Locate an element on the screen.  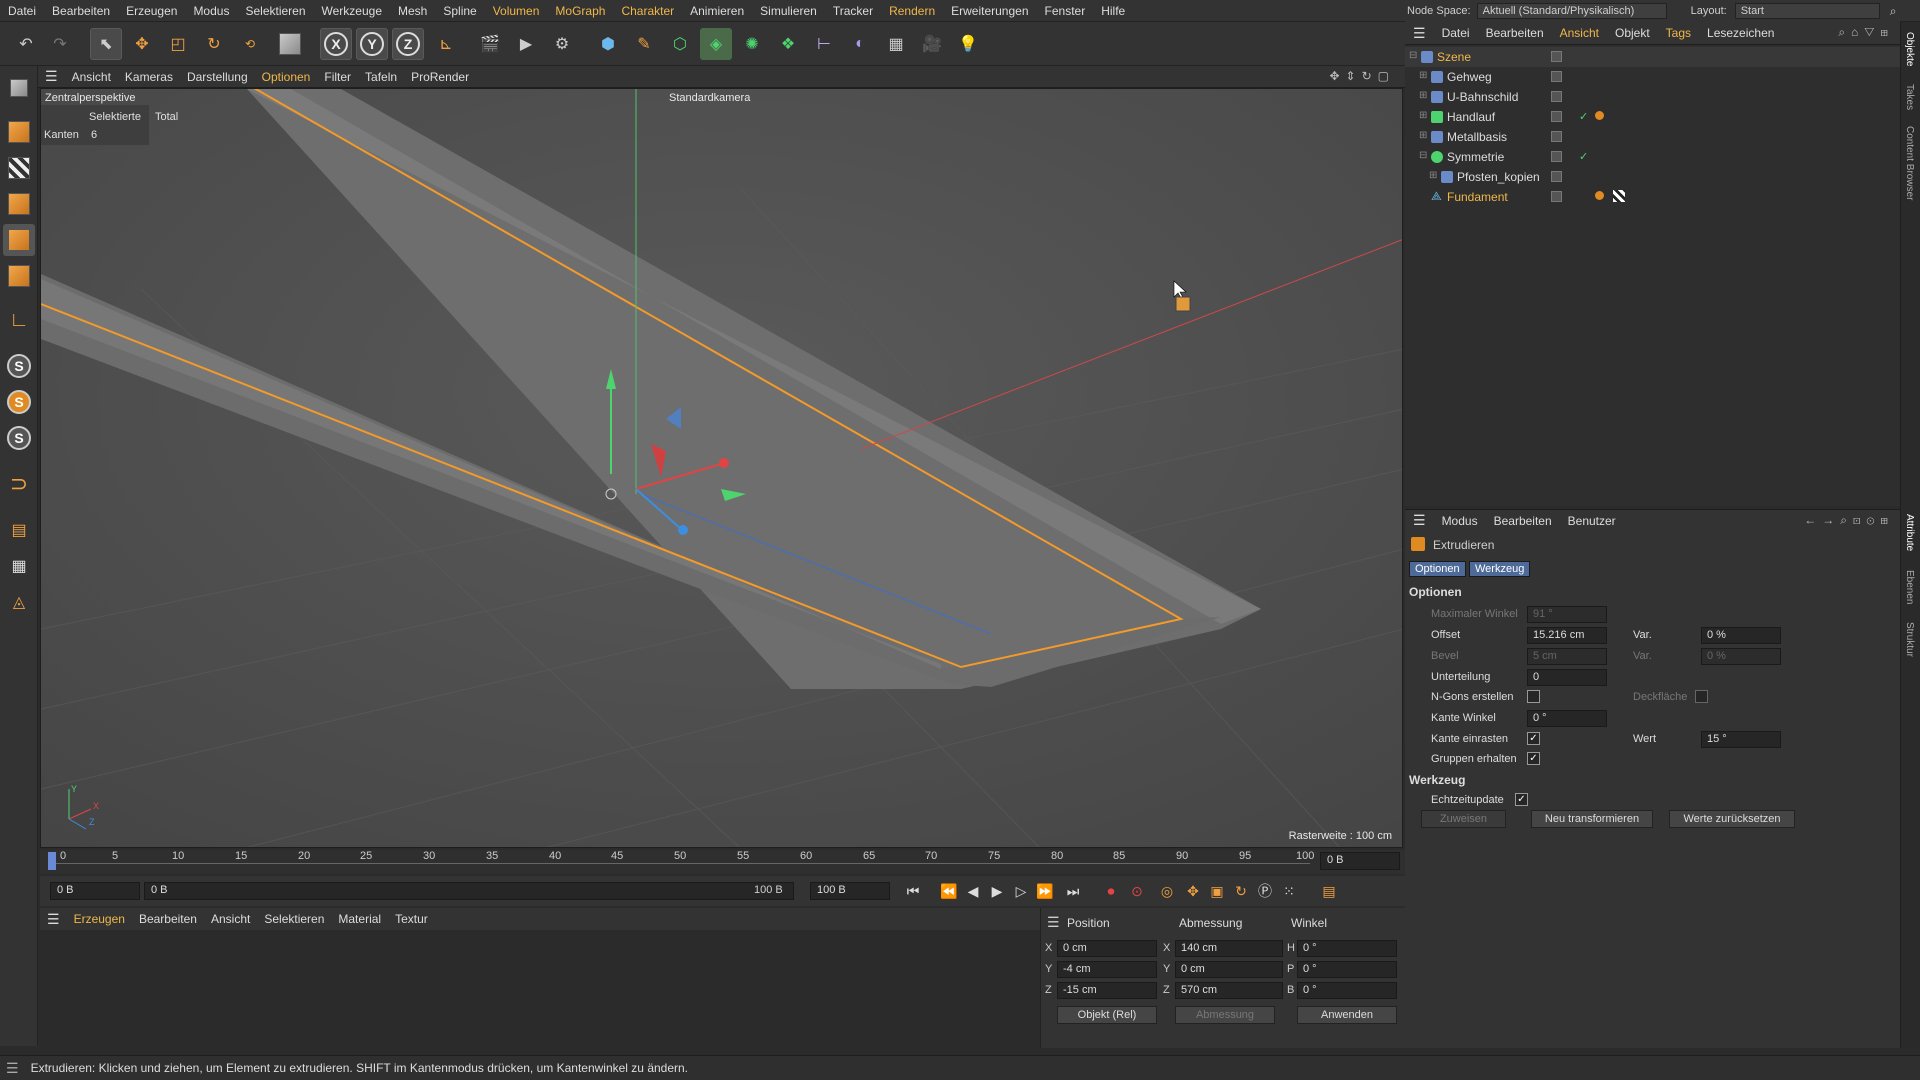
position-y-field: -4 cm is located at coordinates (1107, 969).